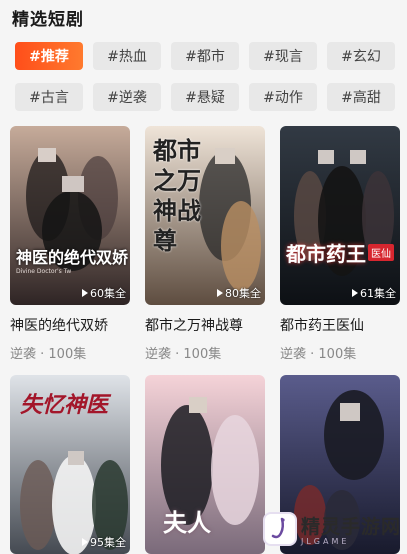 The width and height of the screenshot is (407, 554). I want to click on poster-title: 夫人, so click(187, 523).